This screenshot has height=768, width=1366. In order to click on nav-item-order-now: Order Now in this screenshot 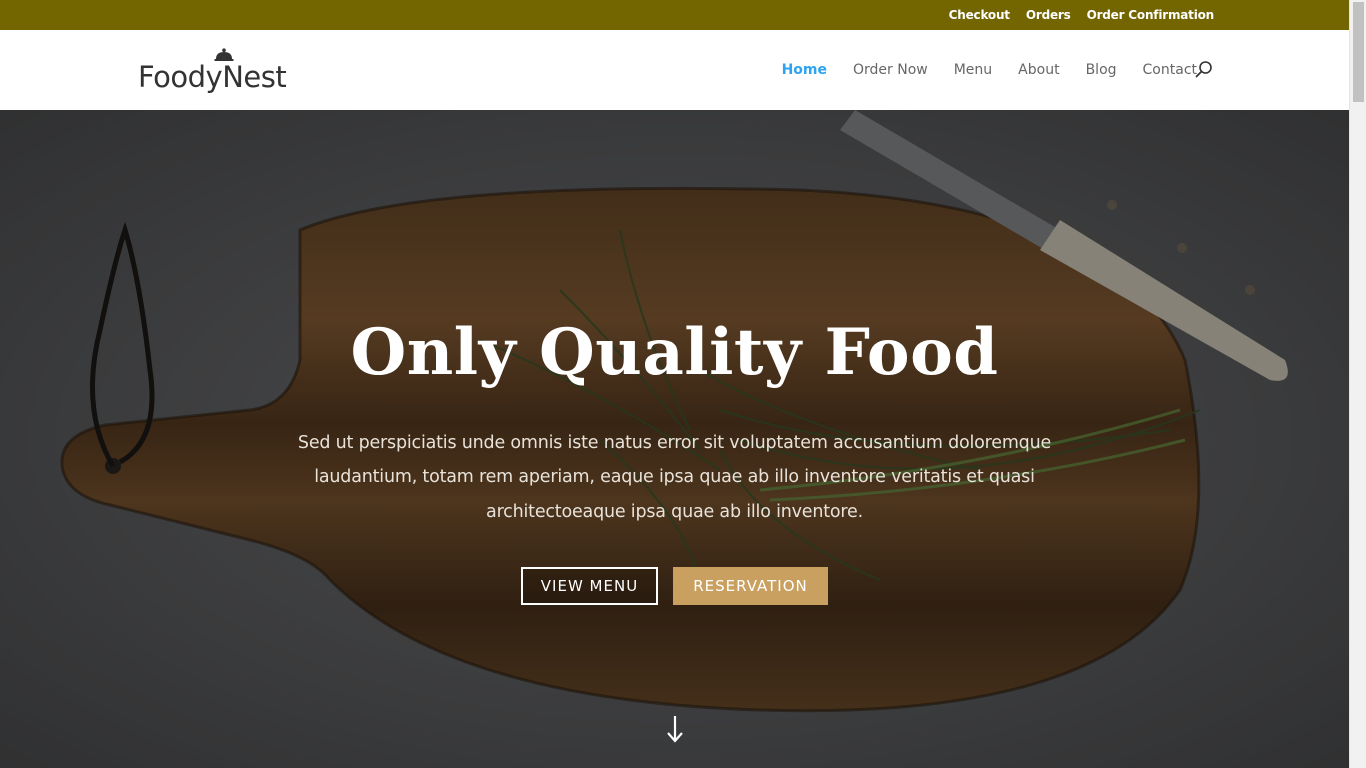, I will do `click(890, 70)`.